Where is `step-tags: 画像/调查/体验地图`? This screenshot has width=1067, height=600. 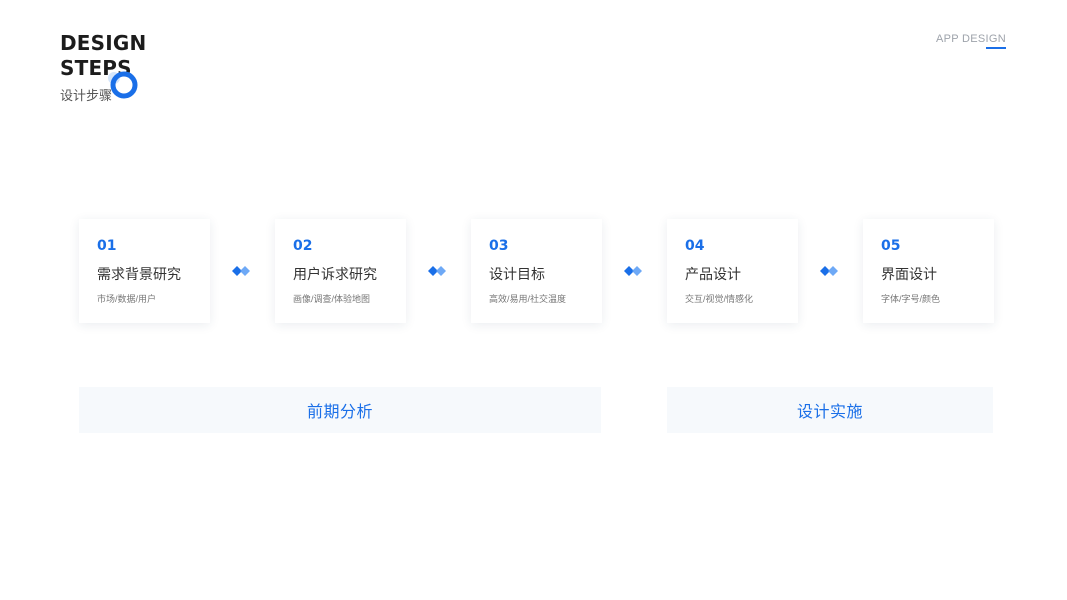 step-tags: 画像/调查/体验地图 is located at coordinates (332, 299).